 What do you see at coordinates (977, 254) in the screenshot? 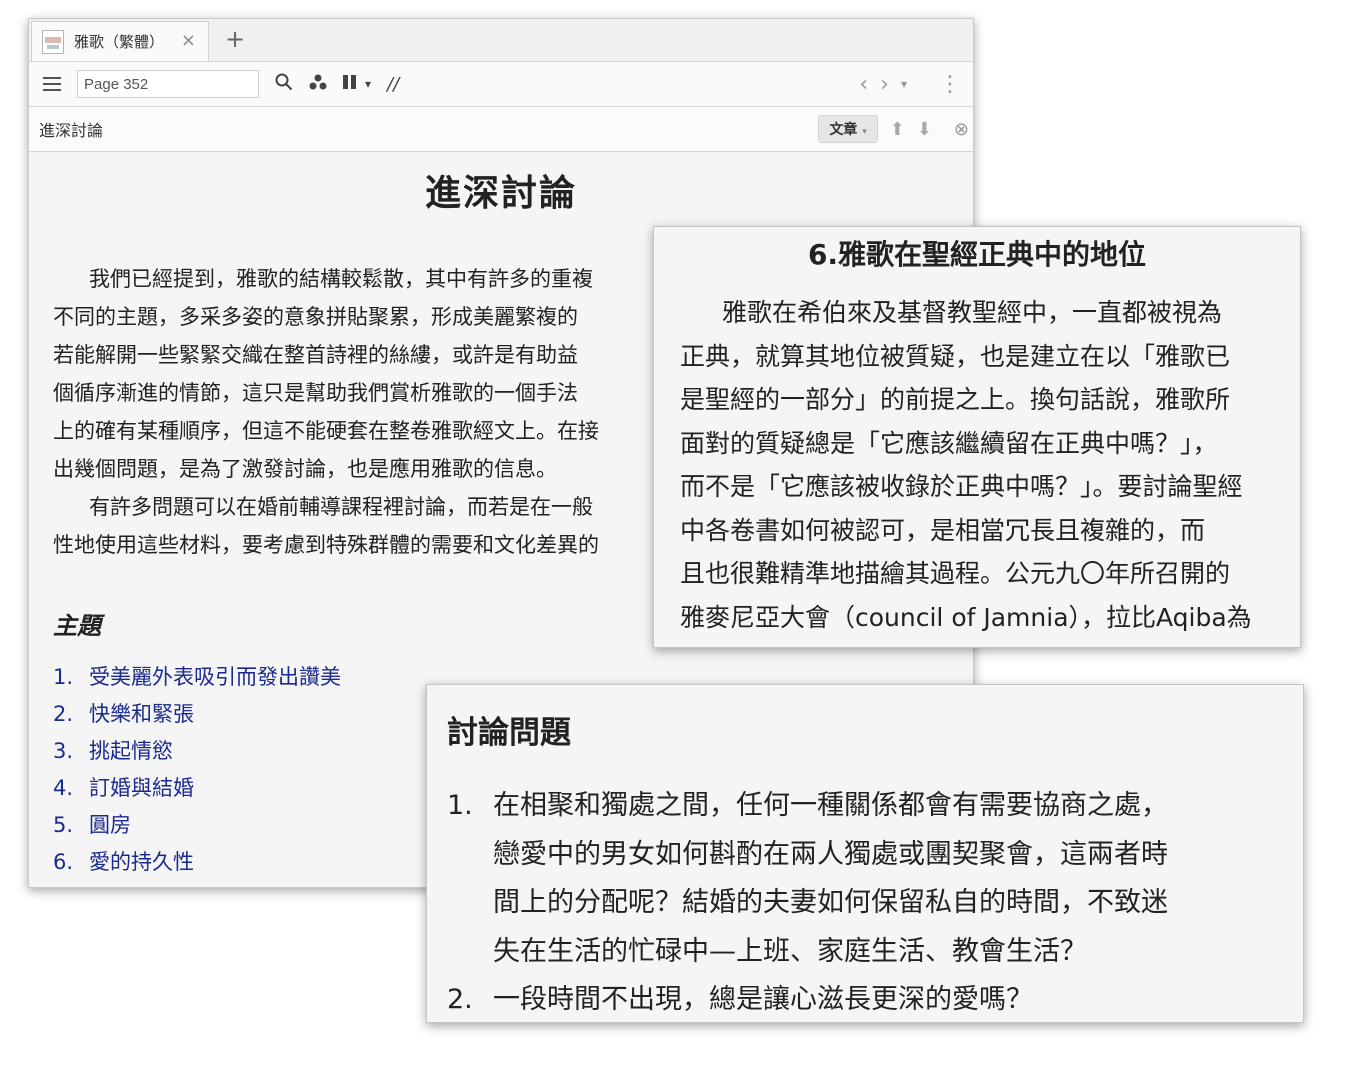
I see `canon-heading: 6.雅歌在聖經正典中的地位` at bounding box center [977, 254].